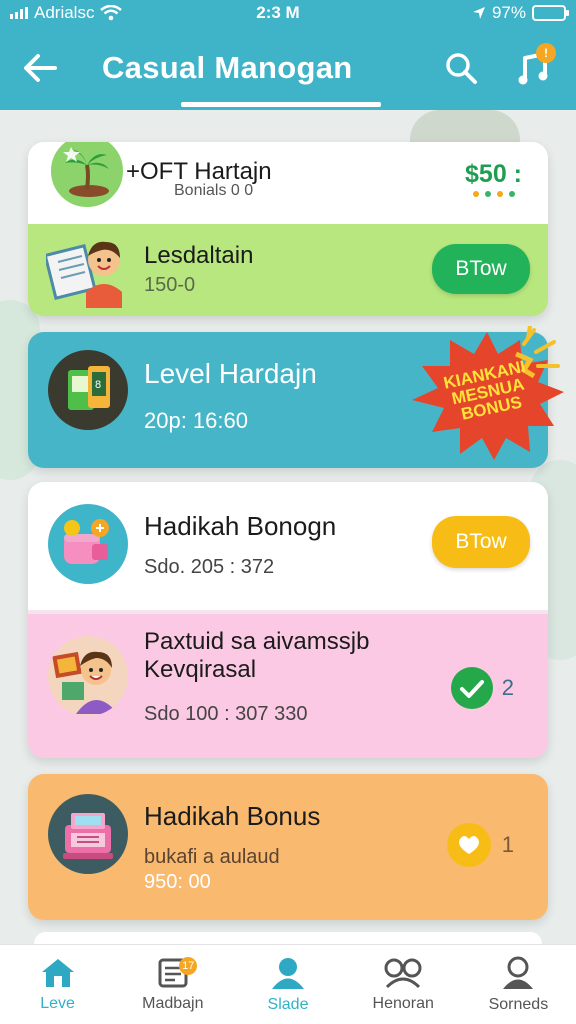 This screenshot has width=576, height=1024. Describe the element at coordinates (403, 1003) in the screenshot. I see `nav-label: Henoran` at that location.